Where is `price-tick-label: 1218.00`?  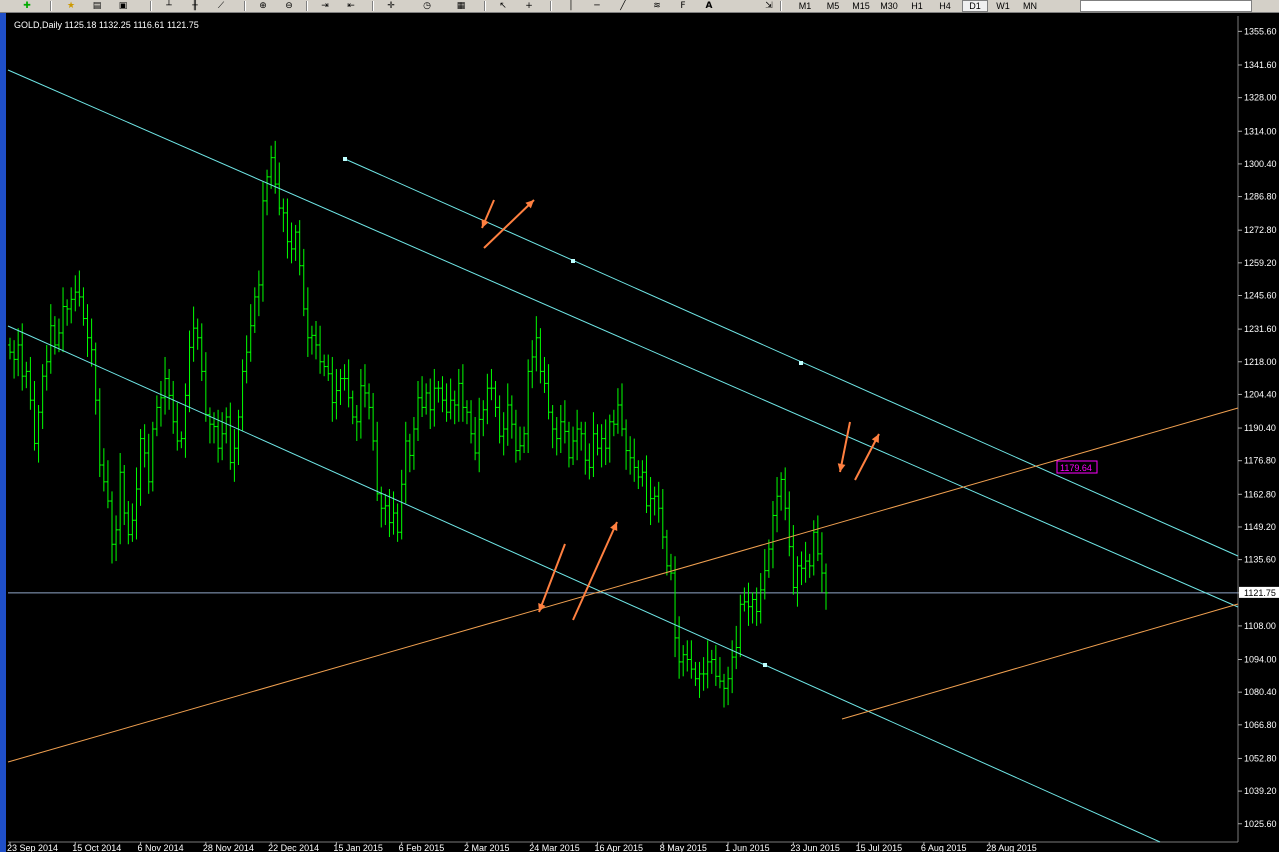 price-tick-label: 1218.00 is located at coordinates (1260, 362).